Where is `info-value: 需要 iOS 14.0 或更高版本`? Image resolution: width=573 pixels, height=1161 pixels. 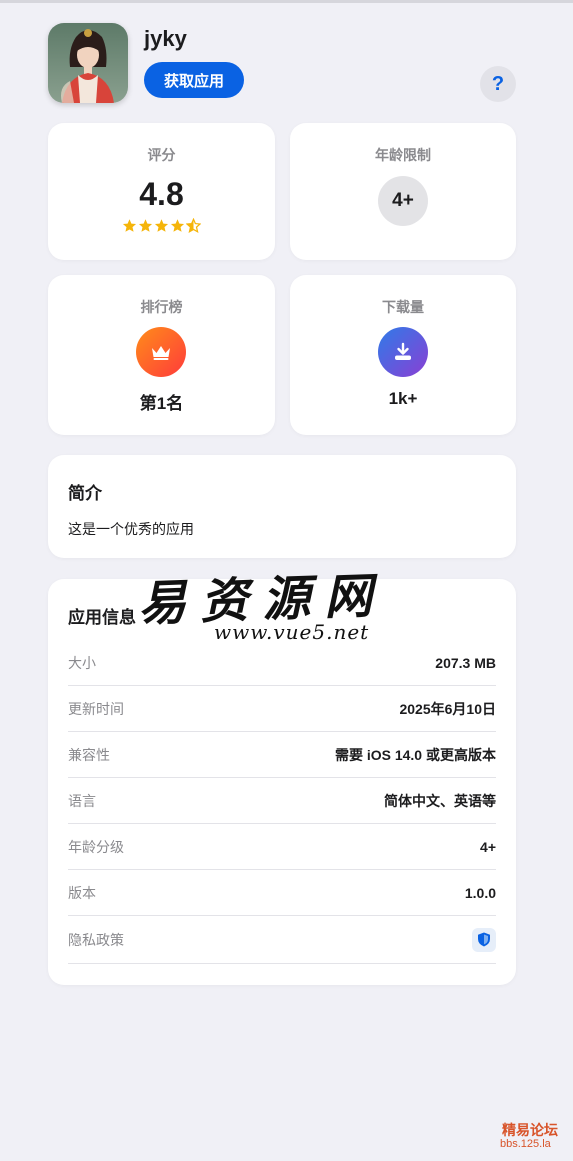 info-value: 需要 iOS 14.0 或更高版本 is located at coordinates (415, 754).